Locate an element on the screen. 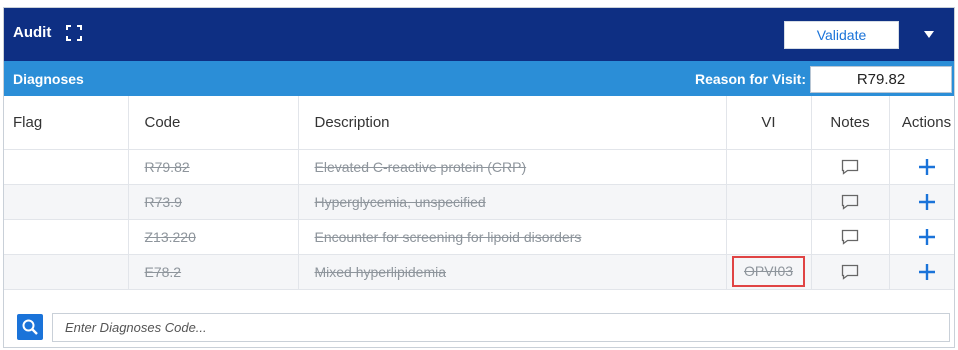 The width and height of the screenshot is (958, 350). search-button is located at coordinates (30, 327).